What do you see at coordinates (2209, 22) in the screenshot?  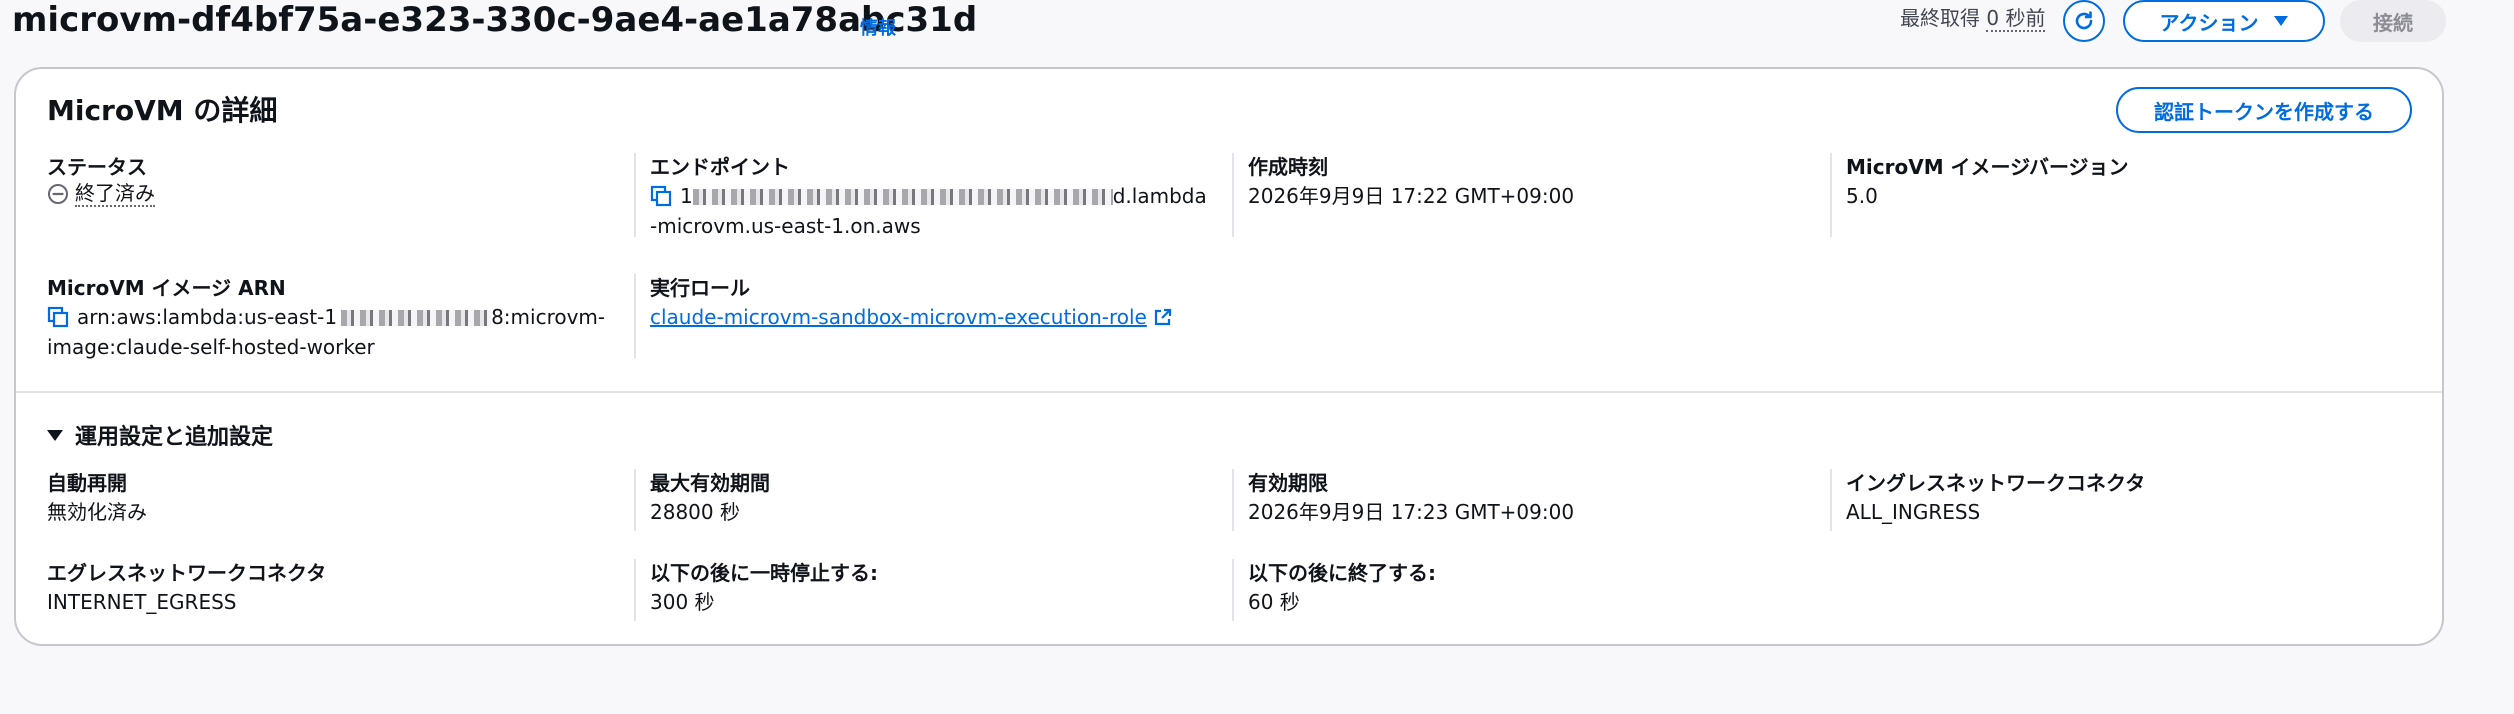 I see `actions-label: アクション` at bounding box center [2209, 22].